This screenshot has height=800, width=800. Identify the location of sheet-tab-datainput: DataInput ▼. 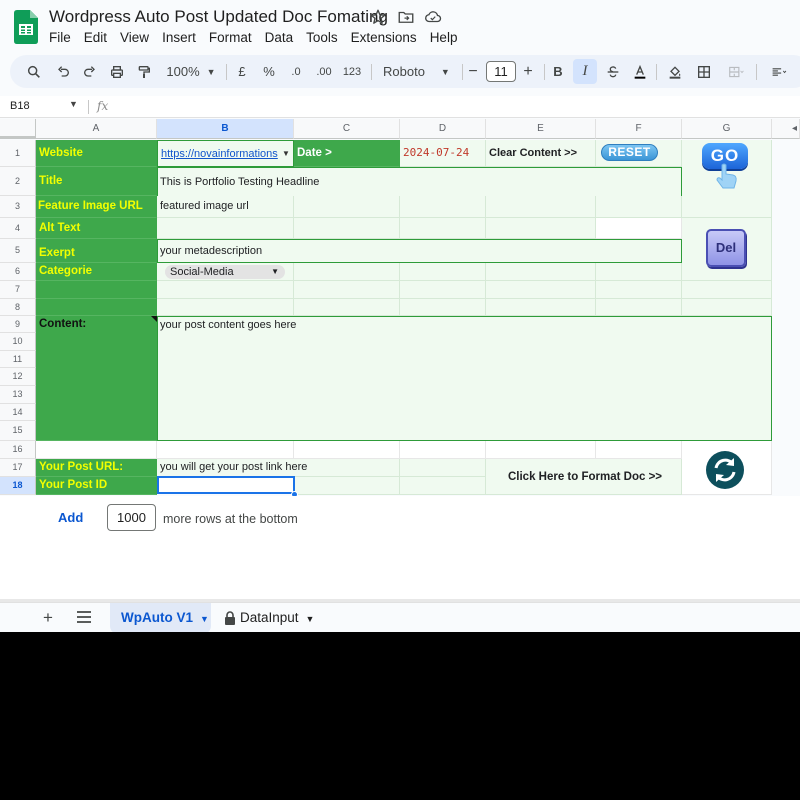
(269, 617).